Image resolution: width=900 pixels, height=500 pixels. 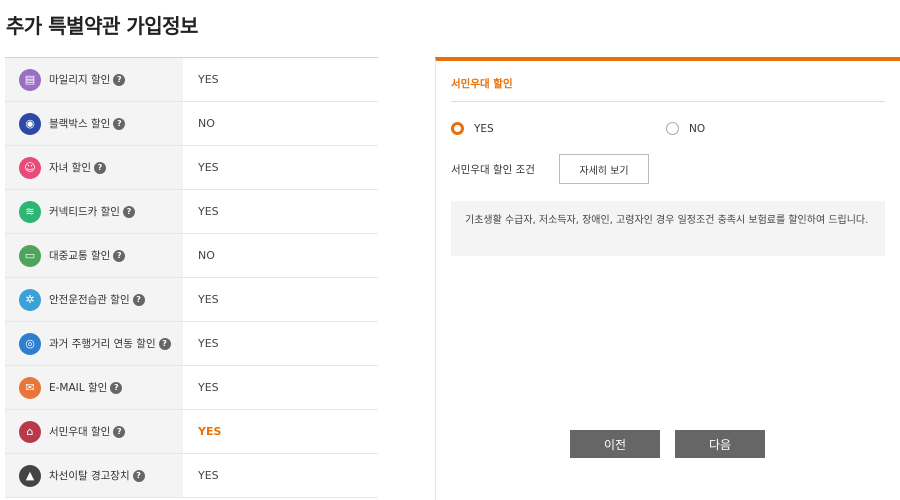 I want to click on option-row: ▲ 차선이탈 경고장치? YES, so click(x=191, y=476).